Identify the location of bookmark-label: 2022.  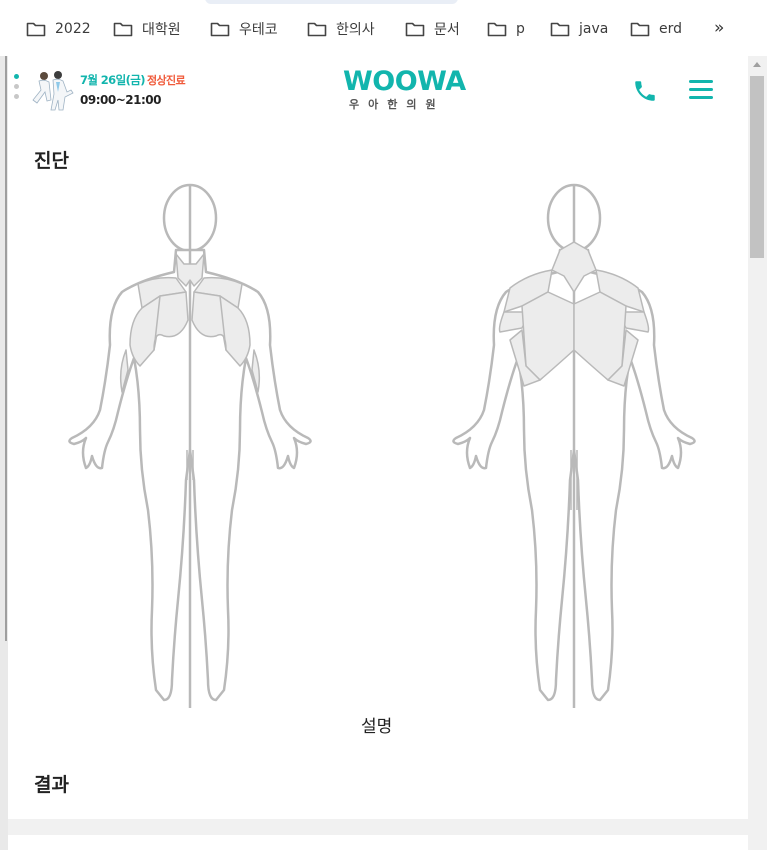
(73, 29).